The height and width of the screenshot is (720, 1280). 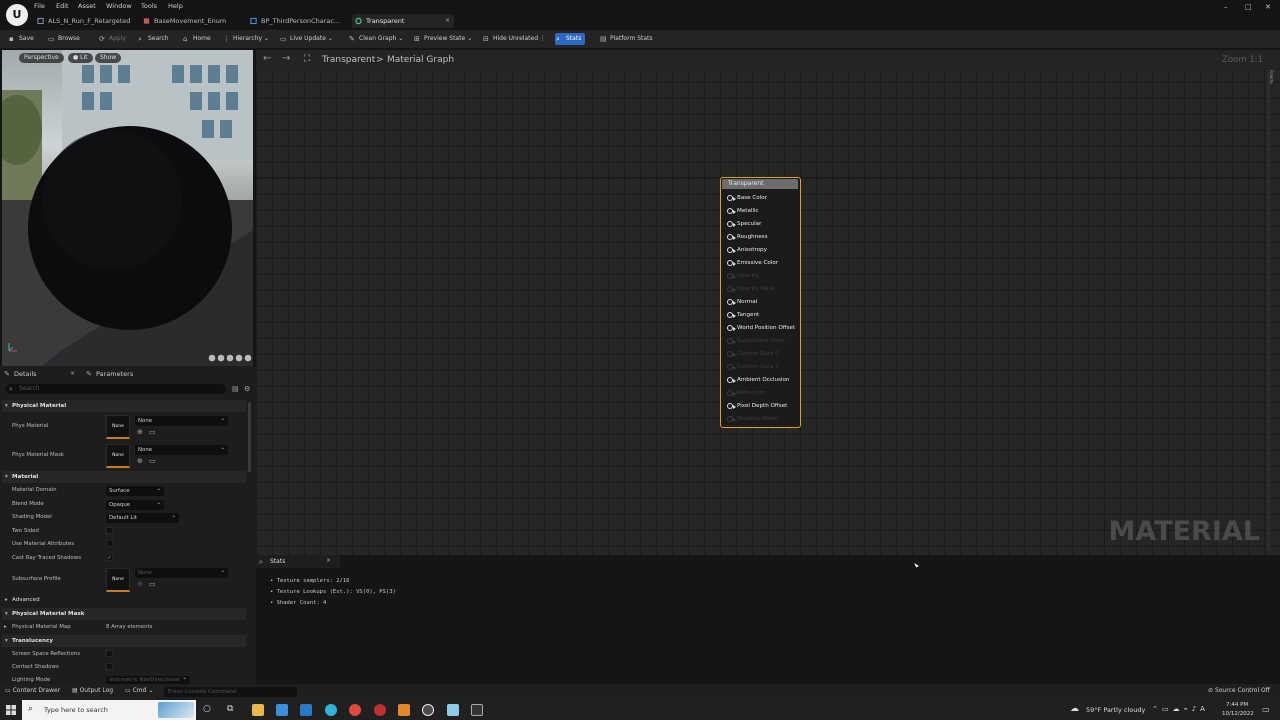 What do you see at coordinates (181, 449) in the screenshot?
I see `phys-material-mask-dropdown: None` at bounding box center [181, 449].